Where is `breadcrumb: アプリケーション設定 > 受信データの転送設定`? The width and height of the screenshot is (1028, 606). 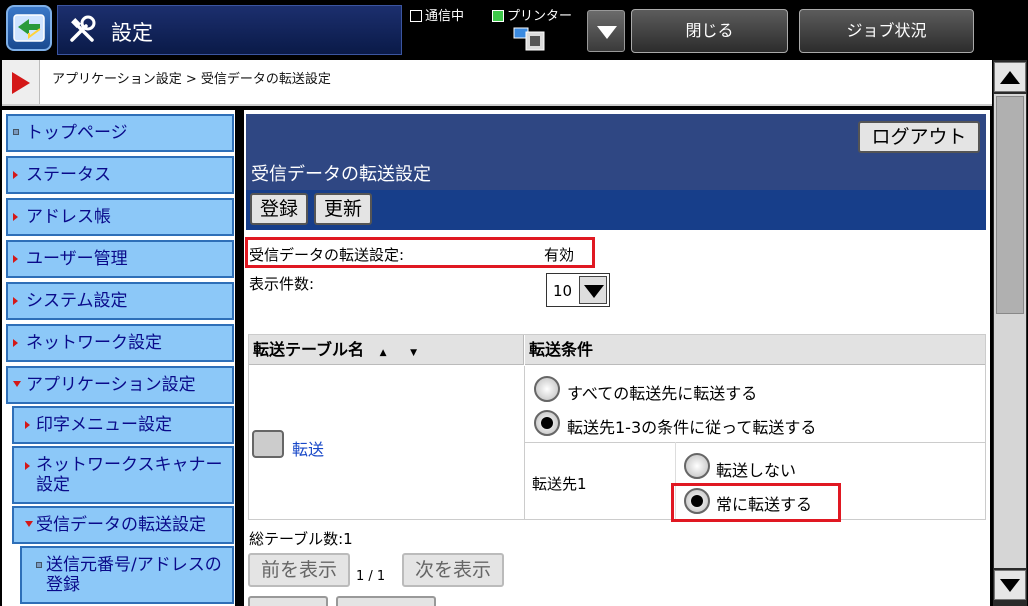 breadcrumb: アプリケーション設定 > 受信データの転送設定 is located at coordinates (191, 79).